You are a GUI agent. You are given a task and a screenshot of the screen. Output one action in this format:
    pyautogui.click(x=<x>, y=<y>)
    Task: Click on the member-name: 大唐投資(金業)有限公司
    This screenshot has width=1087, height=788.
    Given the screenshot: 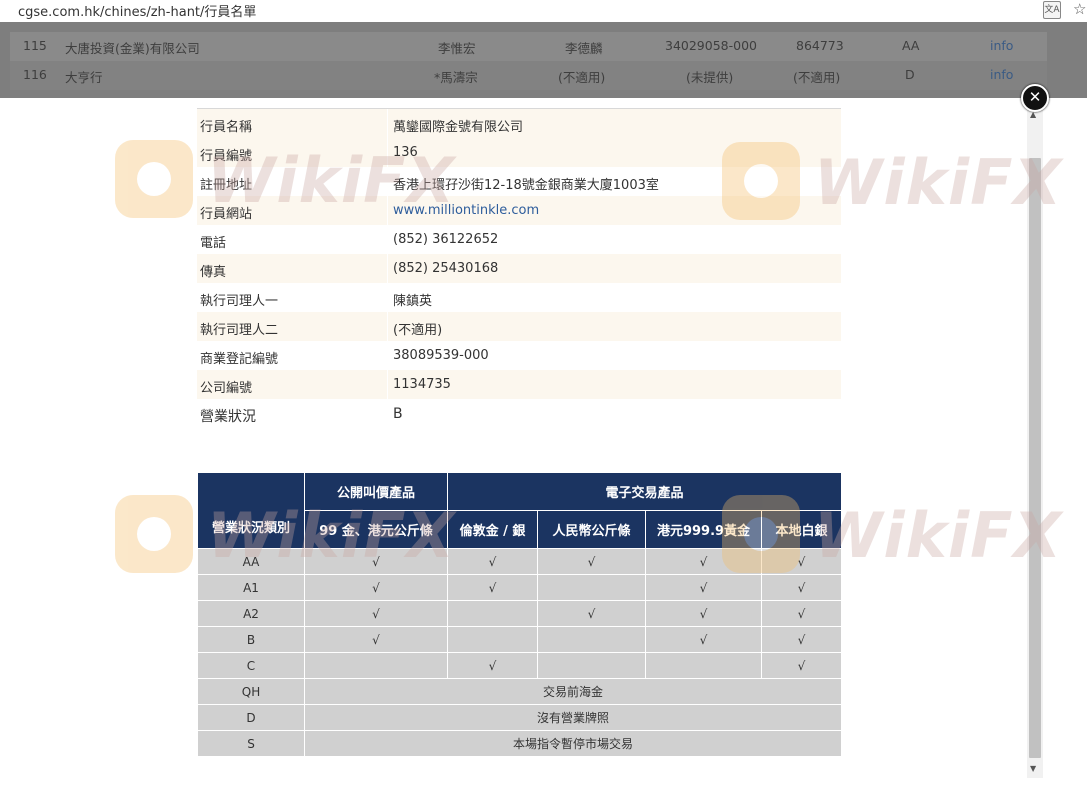 What is the action you would take?
    pyautogui.click(x=132, y=48)
    